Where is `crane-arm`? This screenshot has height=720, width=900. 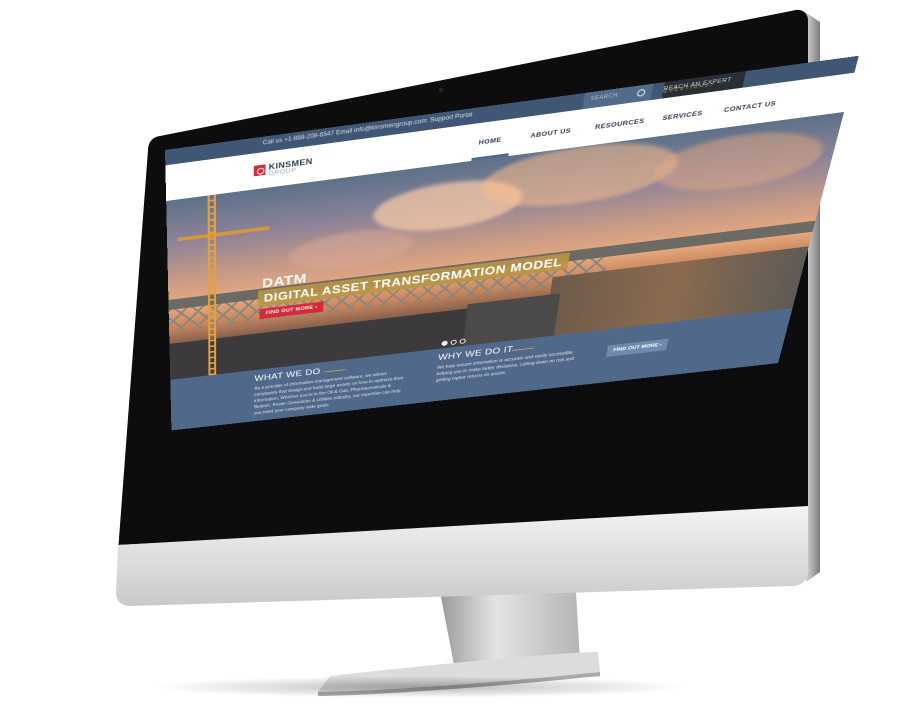 crane-arm is located at coordinates (223, 234).